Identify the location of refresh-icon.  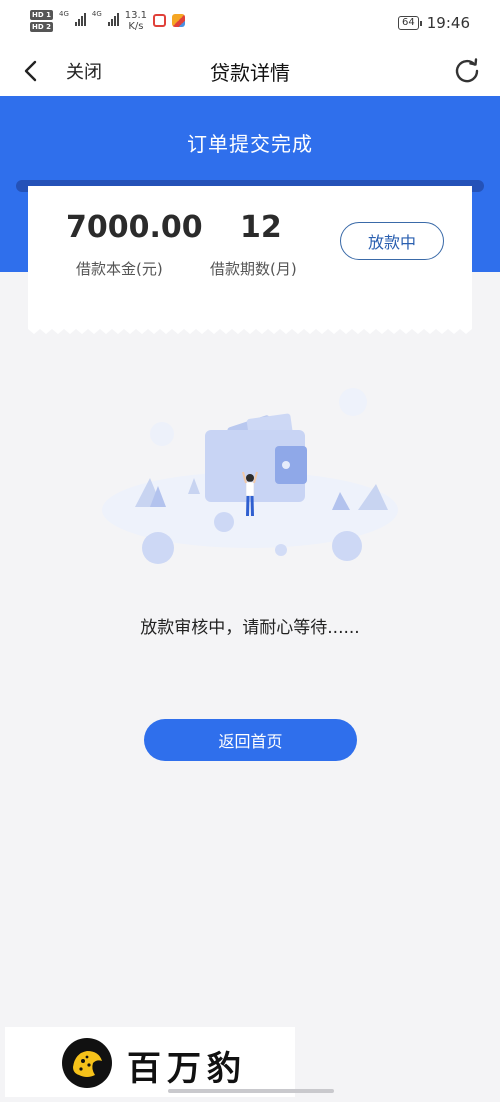
(467, 70).